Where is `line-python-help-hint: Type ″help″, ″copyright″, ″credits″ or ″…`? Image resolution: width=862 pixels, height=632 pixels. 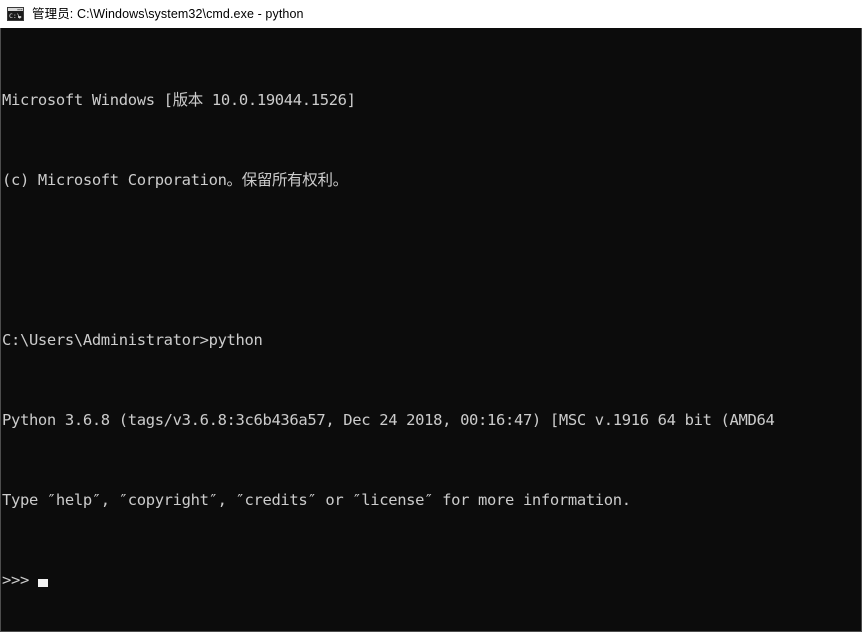
line-python-help-hint: Type ″help″, ″copyright″, ″credits″ or ″… is located at coordinates (316, 500).